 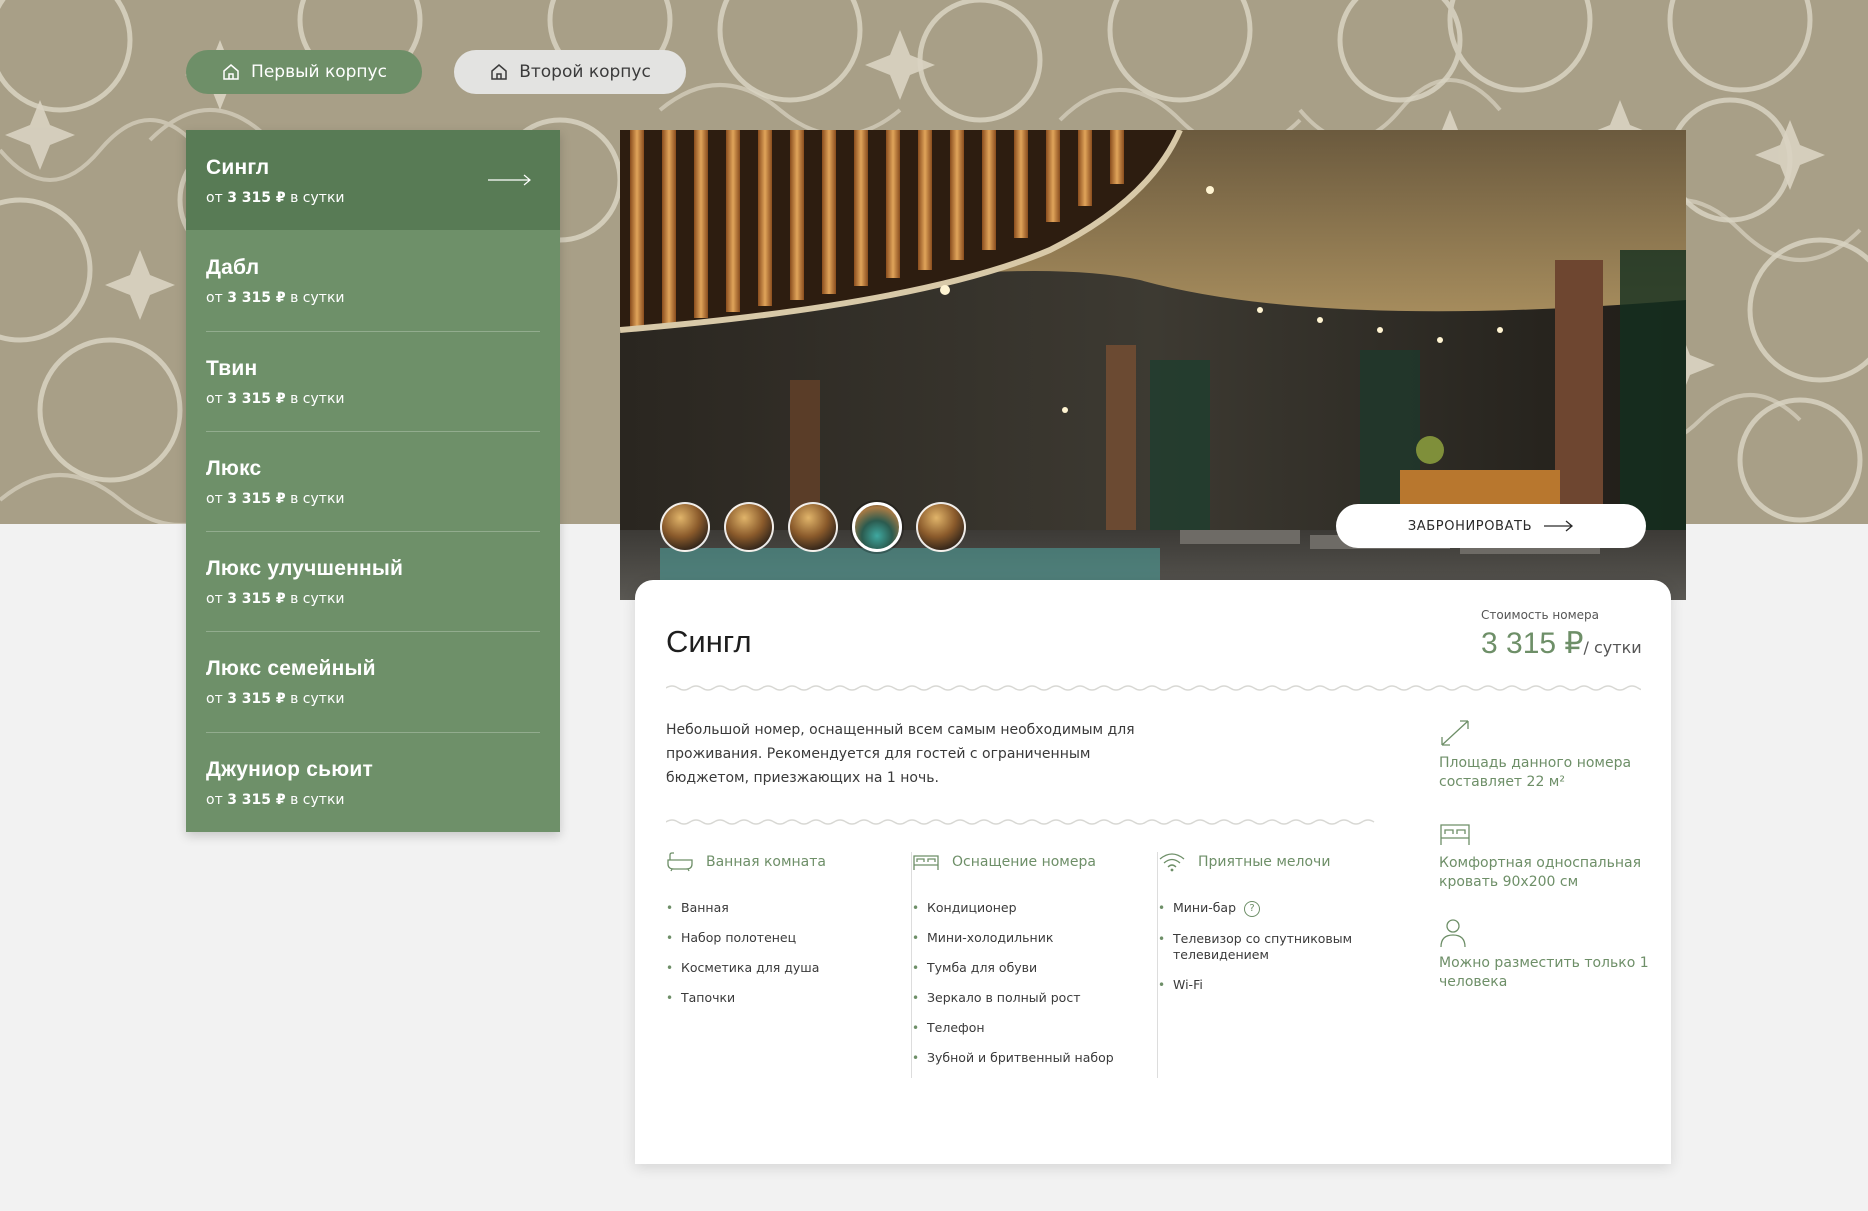 What do you see at coordinates (1455, 733) in the screenshot?
I see `area-expand-icon` at bounding box center [1455, 733].